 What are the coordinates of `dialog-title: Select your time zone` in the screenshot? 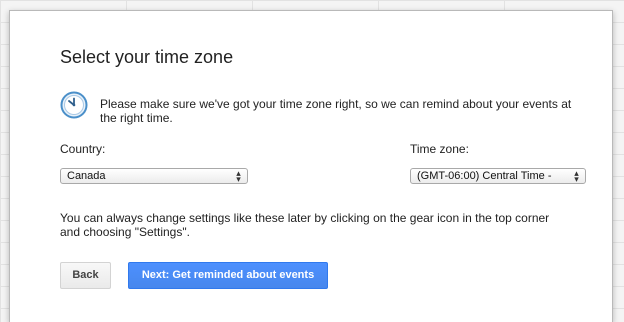 It's located at (147, 57).